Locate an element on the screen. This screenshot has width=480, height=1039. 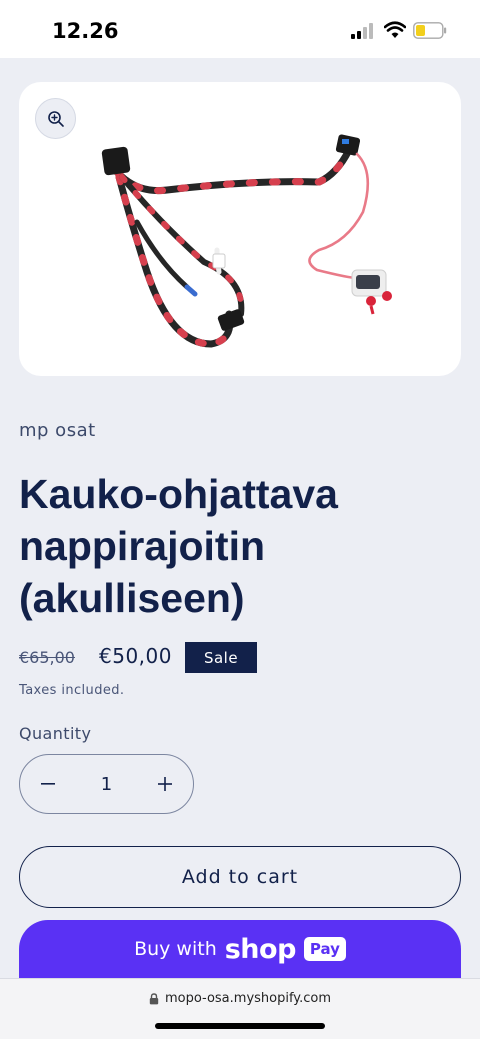
quantity-stepper is located at coordinates (106, 784).